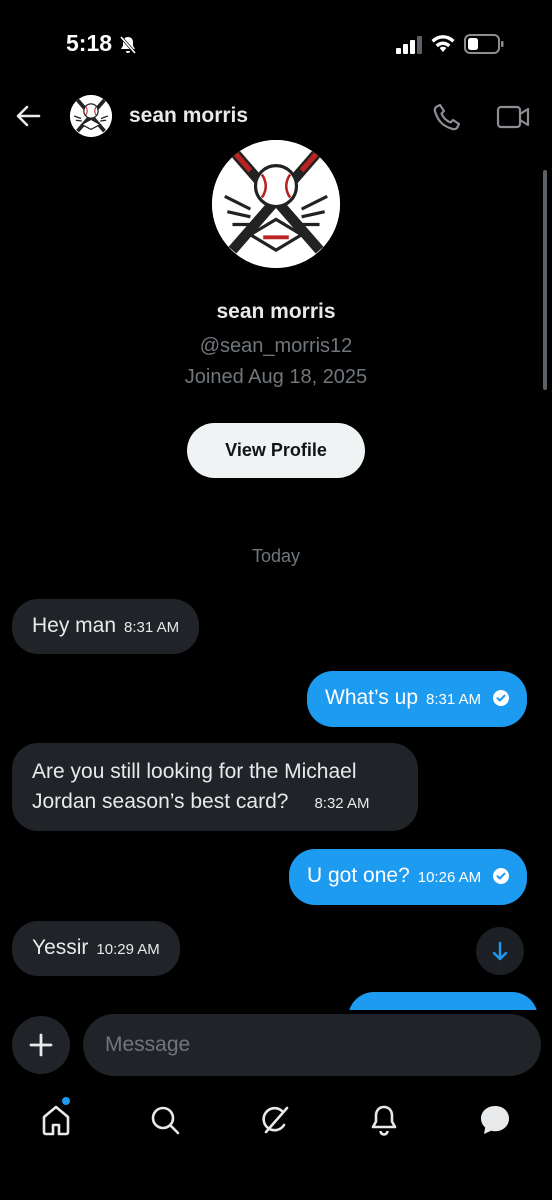 The height and width of the screenshot is (1200, 552). I want to click on date-divider: Today, so click(276, 556).